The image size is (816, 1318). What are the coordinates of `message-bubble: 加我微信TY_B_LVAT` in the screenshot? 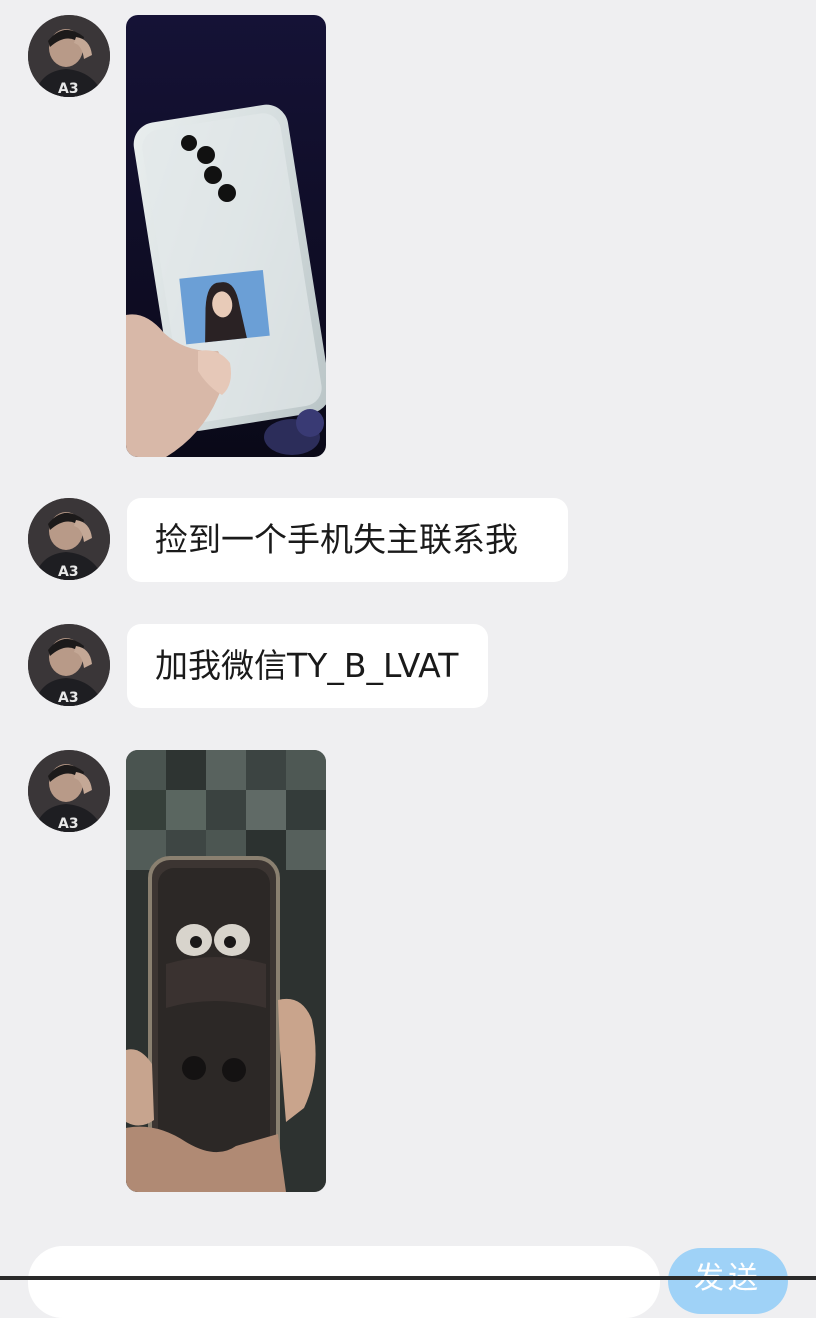 It's located at (307, 666).